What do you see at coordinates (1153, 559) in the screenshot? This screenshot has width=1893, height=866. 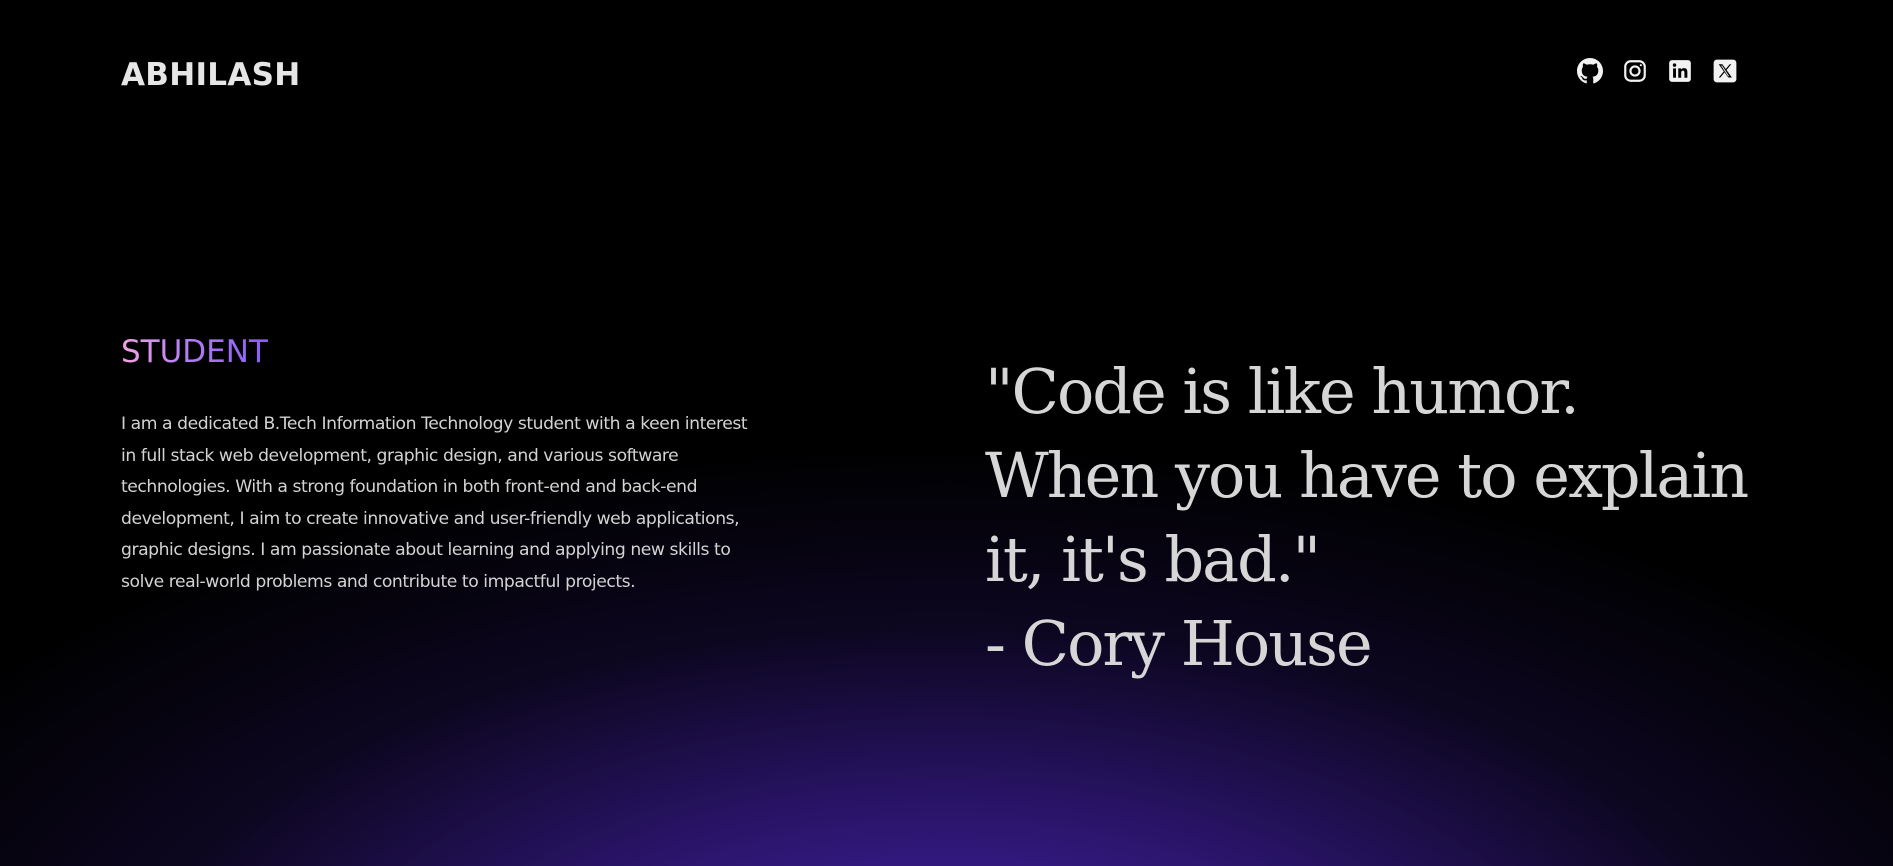 I see `quote-line-3: it, it's bad."` at bounding box center [1153, 559].